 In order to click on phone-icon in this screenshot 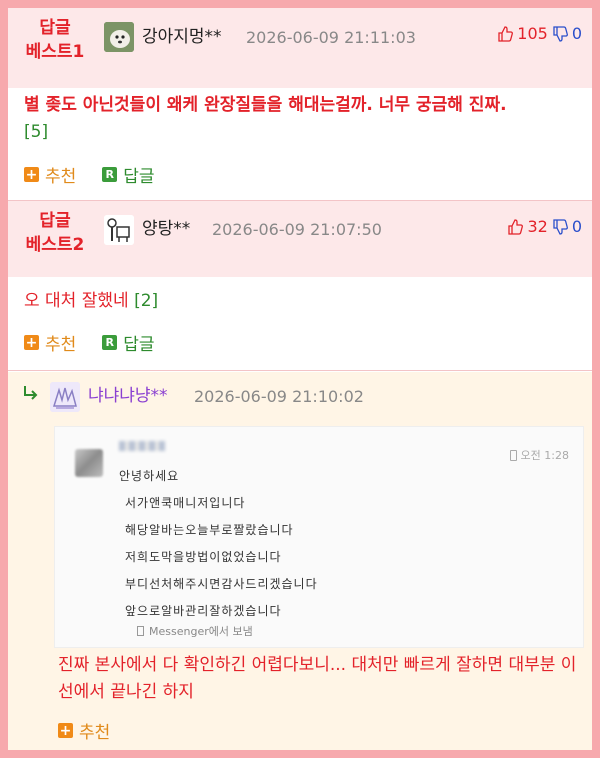, I will do `click(513, 455)`.